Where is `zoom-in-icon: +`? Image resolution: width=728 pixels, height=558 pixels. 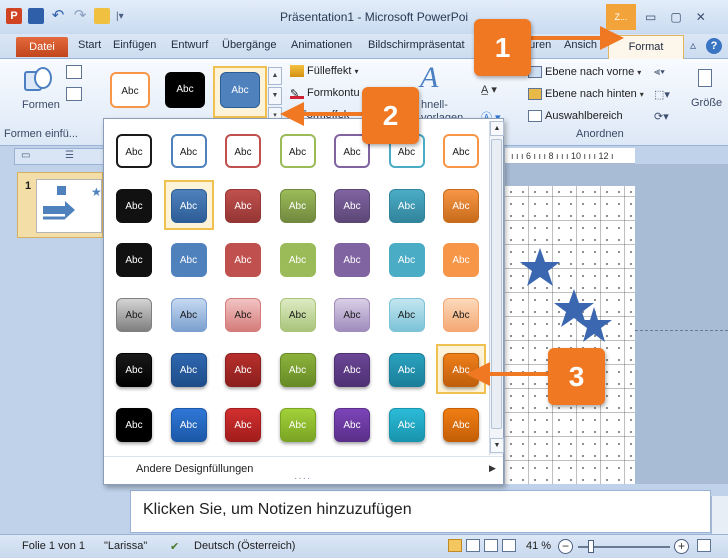
zoom-in-icon: + is located at coordinates (681, 546).